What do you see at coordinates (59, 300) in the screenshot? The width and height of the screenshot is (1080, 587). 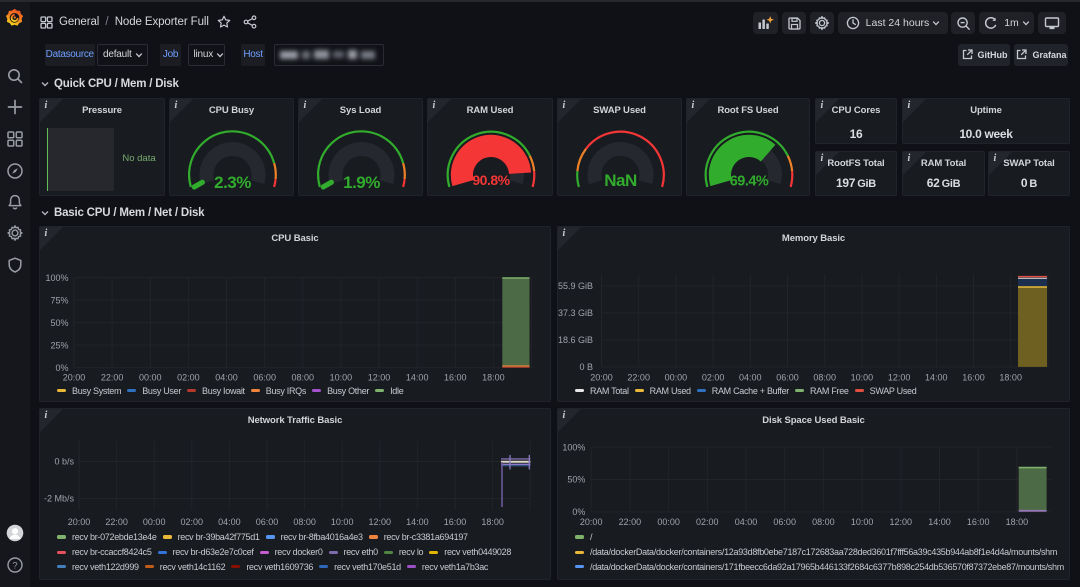 I see `svg-text: 75%` at bounding box center [59, 300].